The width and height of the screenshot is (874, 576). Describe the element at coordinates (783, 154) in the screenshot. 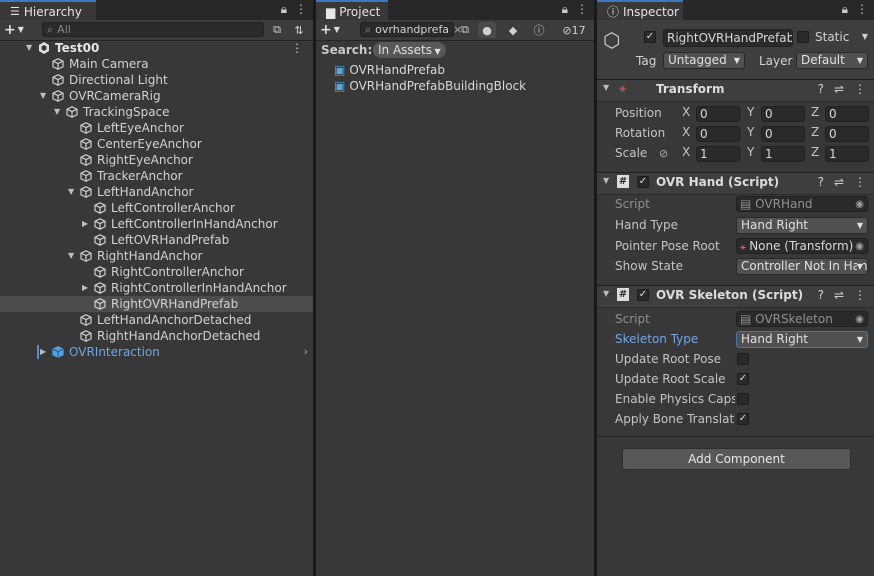

I see `scale-y-field: 1` at that location.